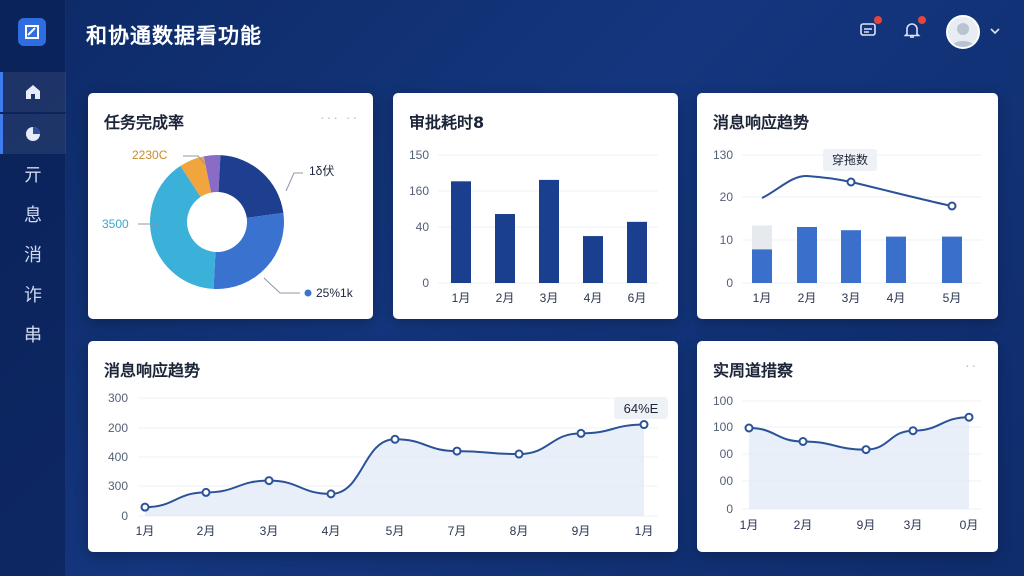 This screenshot has width=1024, height=576. I want to click on y-tick-label: 10, so click(727, 240).